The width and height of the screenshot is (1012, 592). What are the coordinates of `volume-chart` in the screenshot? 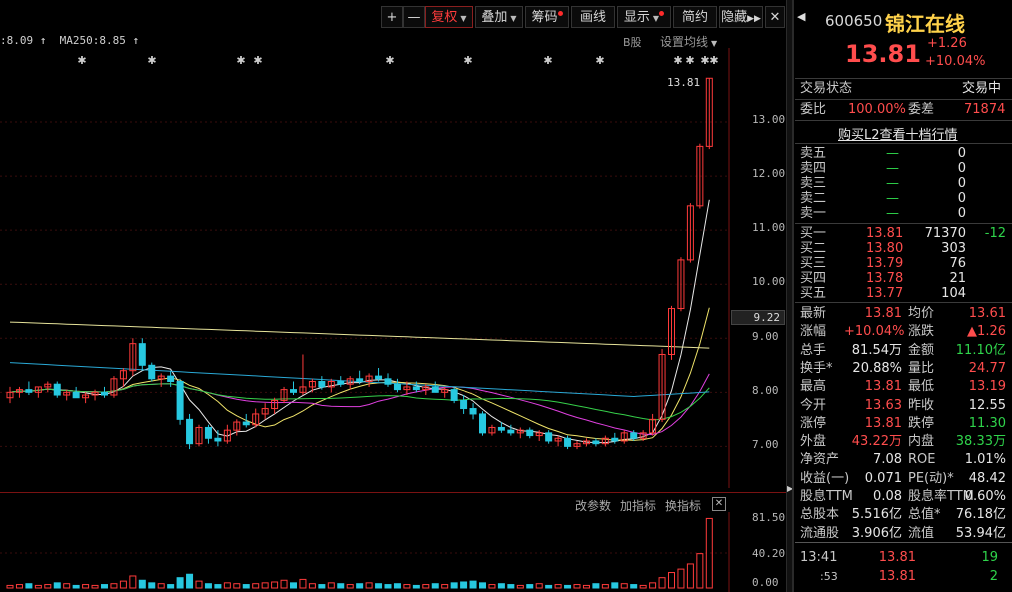 It's located at (365, 552).